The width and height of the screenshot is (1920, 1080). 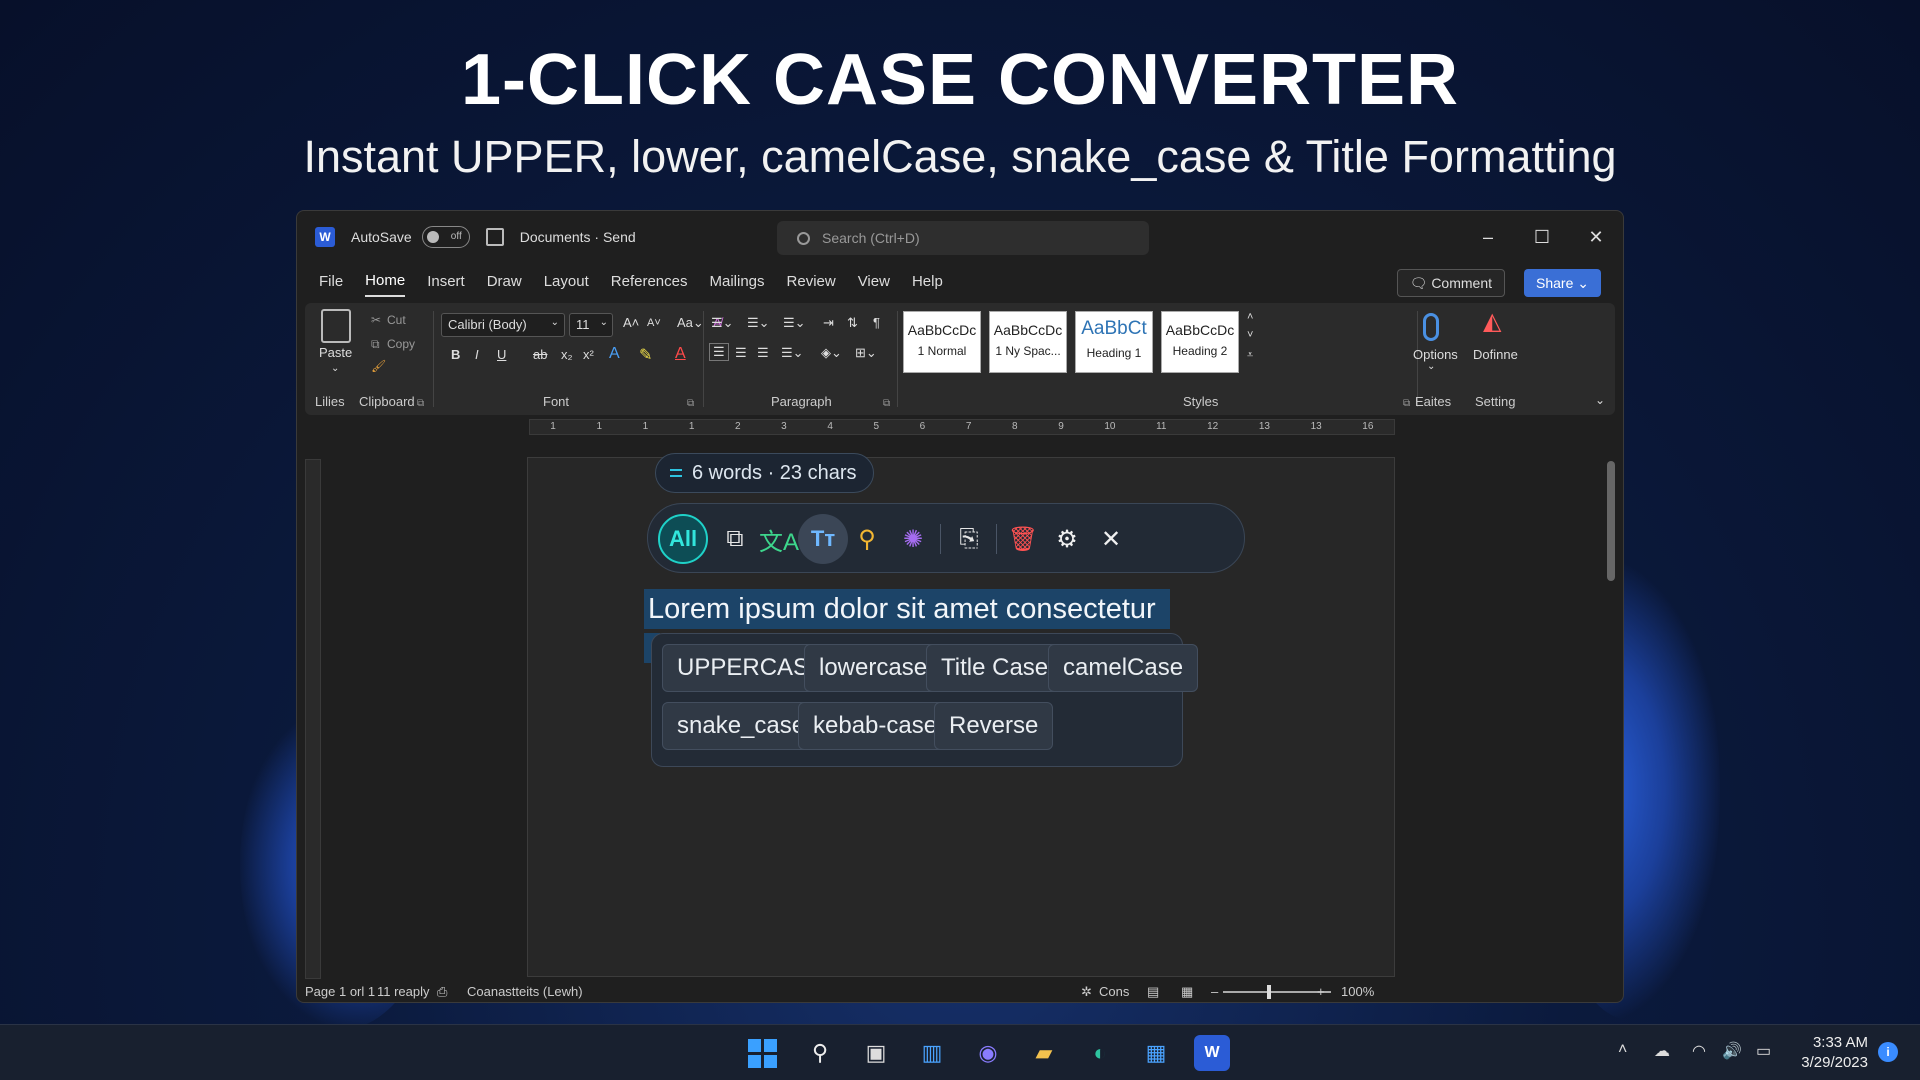 What do you see at coordinates (866, 353) in the screenshot?
I see `borders-icon: ⊞⌄` at bounding box center [866, 353].